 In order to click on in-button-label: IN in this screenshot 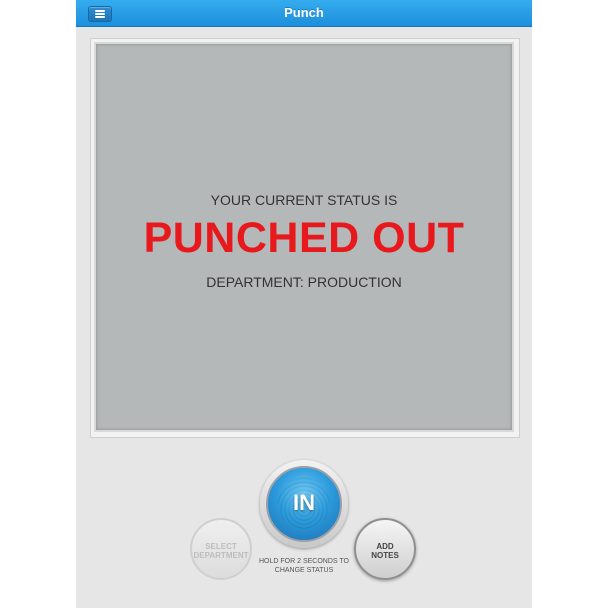, I will do `click(304, 502)`.